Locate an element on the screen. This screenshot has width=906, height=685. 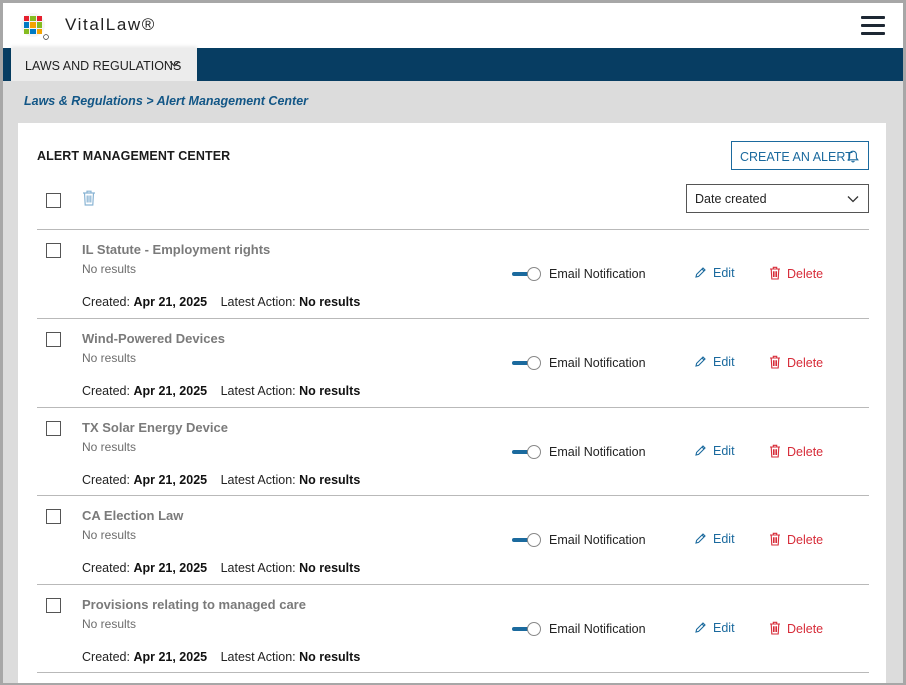
wolters-kluwer-logo-icon is located at coordinates (34, 26).